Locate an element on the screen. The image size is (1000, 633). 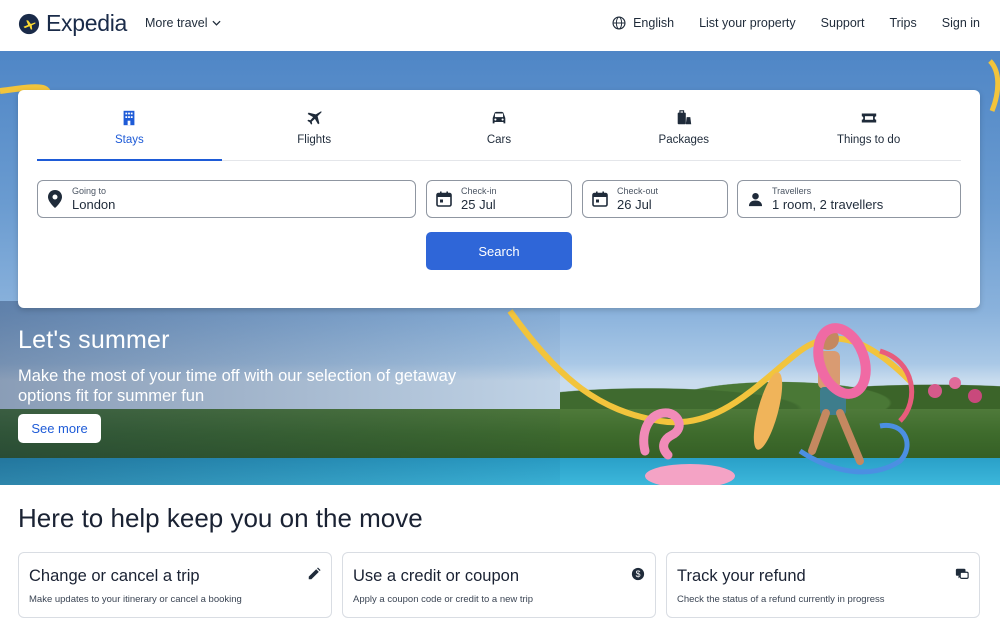
building-icon is located at coordinates (129, 118).